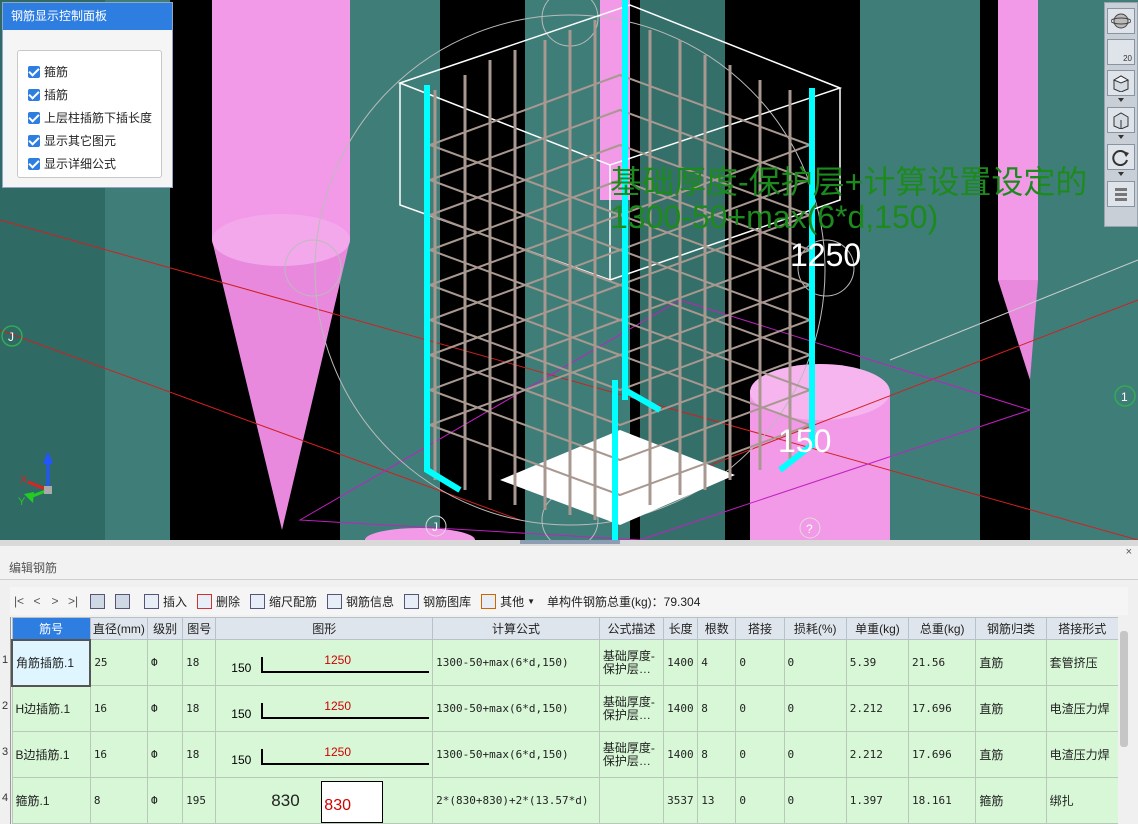 The width and height of the screenshot is (1138, 824). I want to click on cell-unit-weight: 1.397, so click(877, 800).